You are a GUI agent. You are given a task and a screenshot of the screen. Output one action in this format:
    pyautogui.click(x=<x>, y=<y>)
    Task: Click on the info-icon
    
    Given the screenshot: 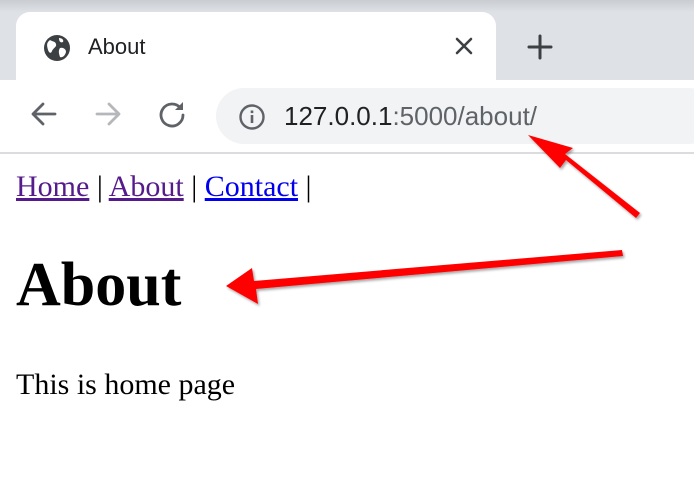 What is the action you would take?
    pyautogui.click(x=252, y=117)
    